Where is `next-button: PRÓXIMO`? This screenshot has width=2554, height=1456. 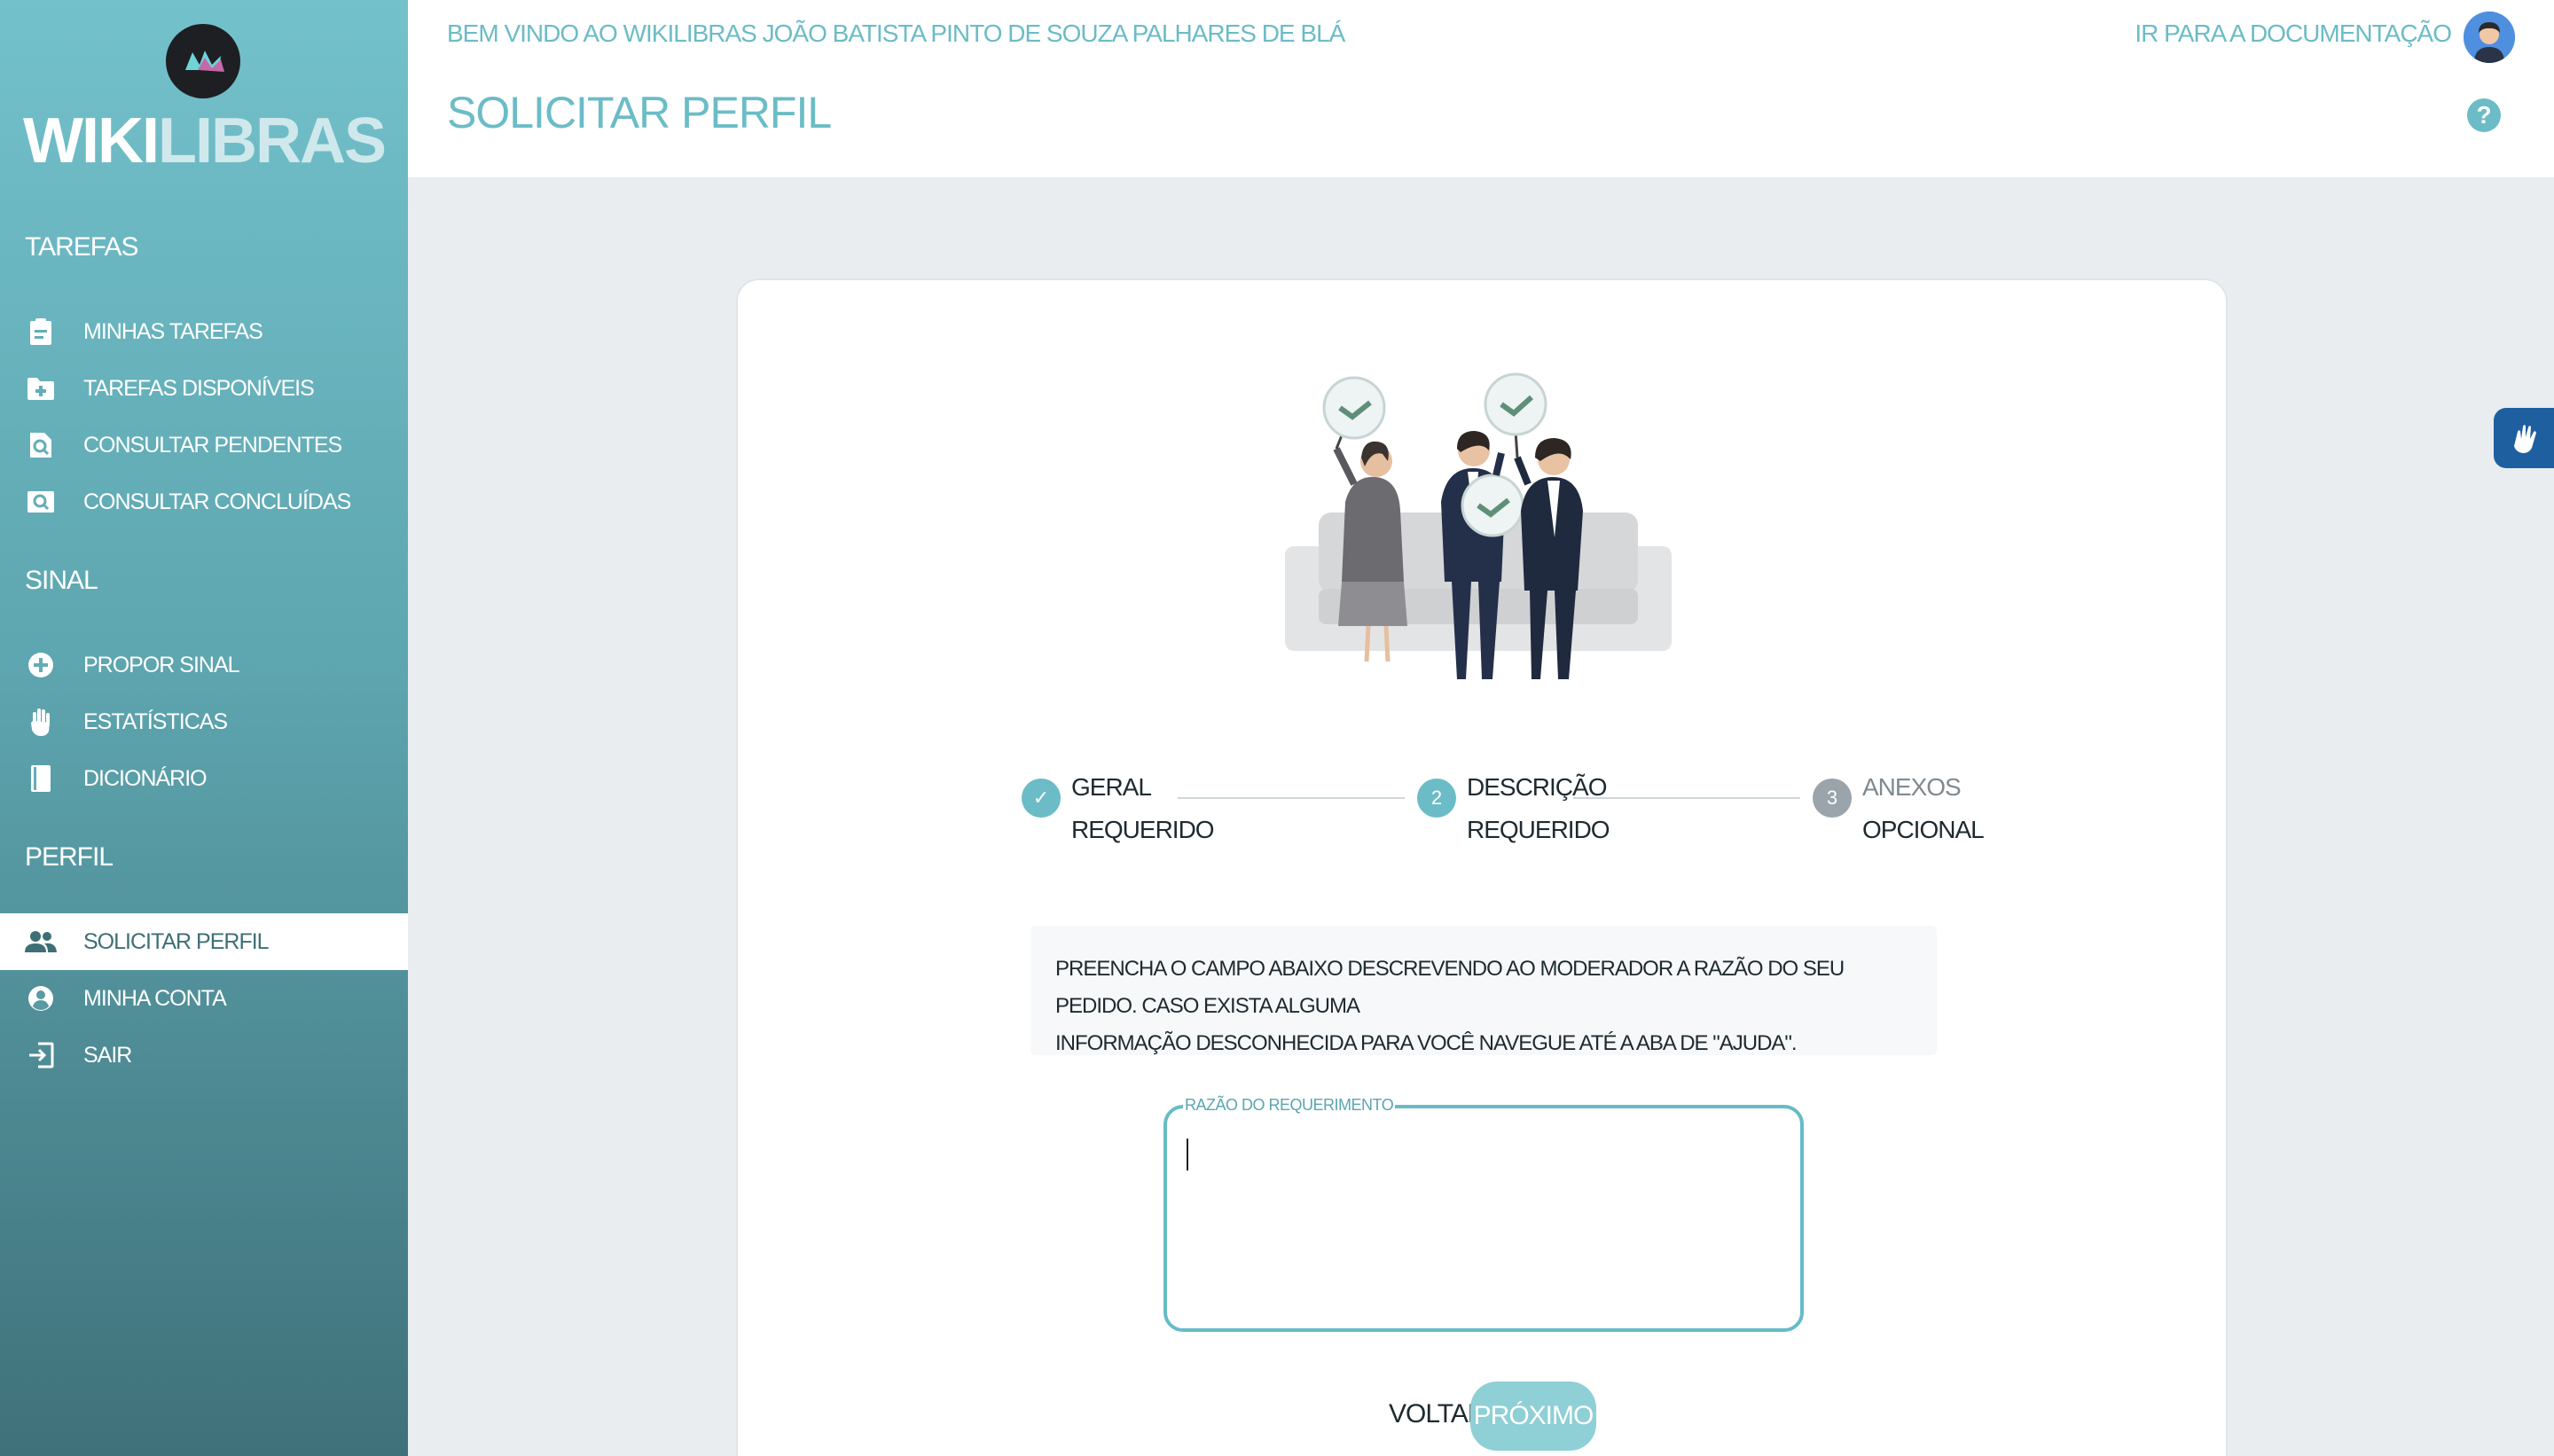
next-button: PRÓXIMO is located at coordinates (1533, 1416).